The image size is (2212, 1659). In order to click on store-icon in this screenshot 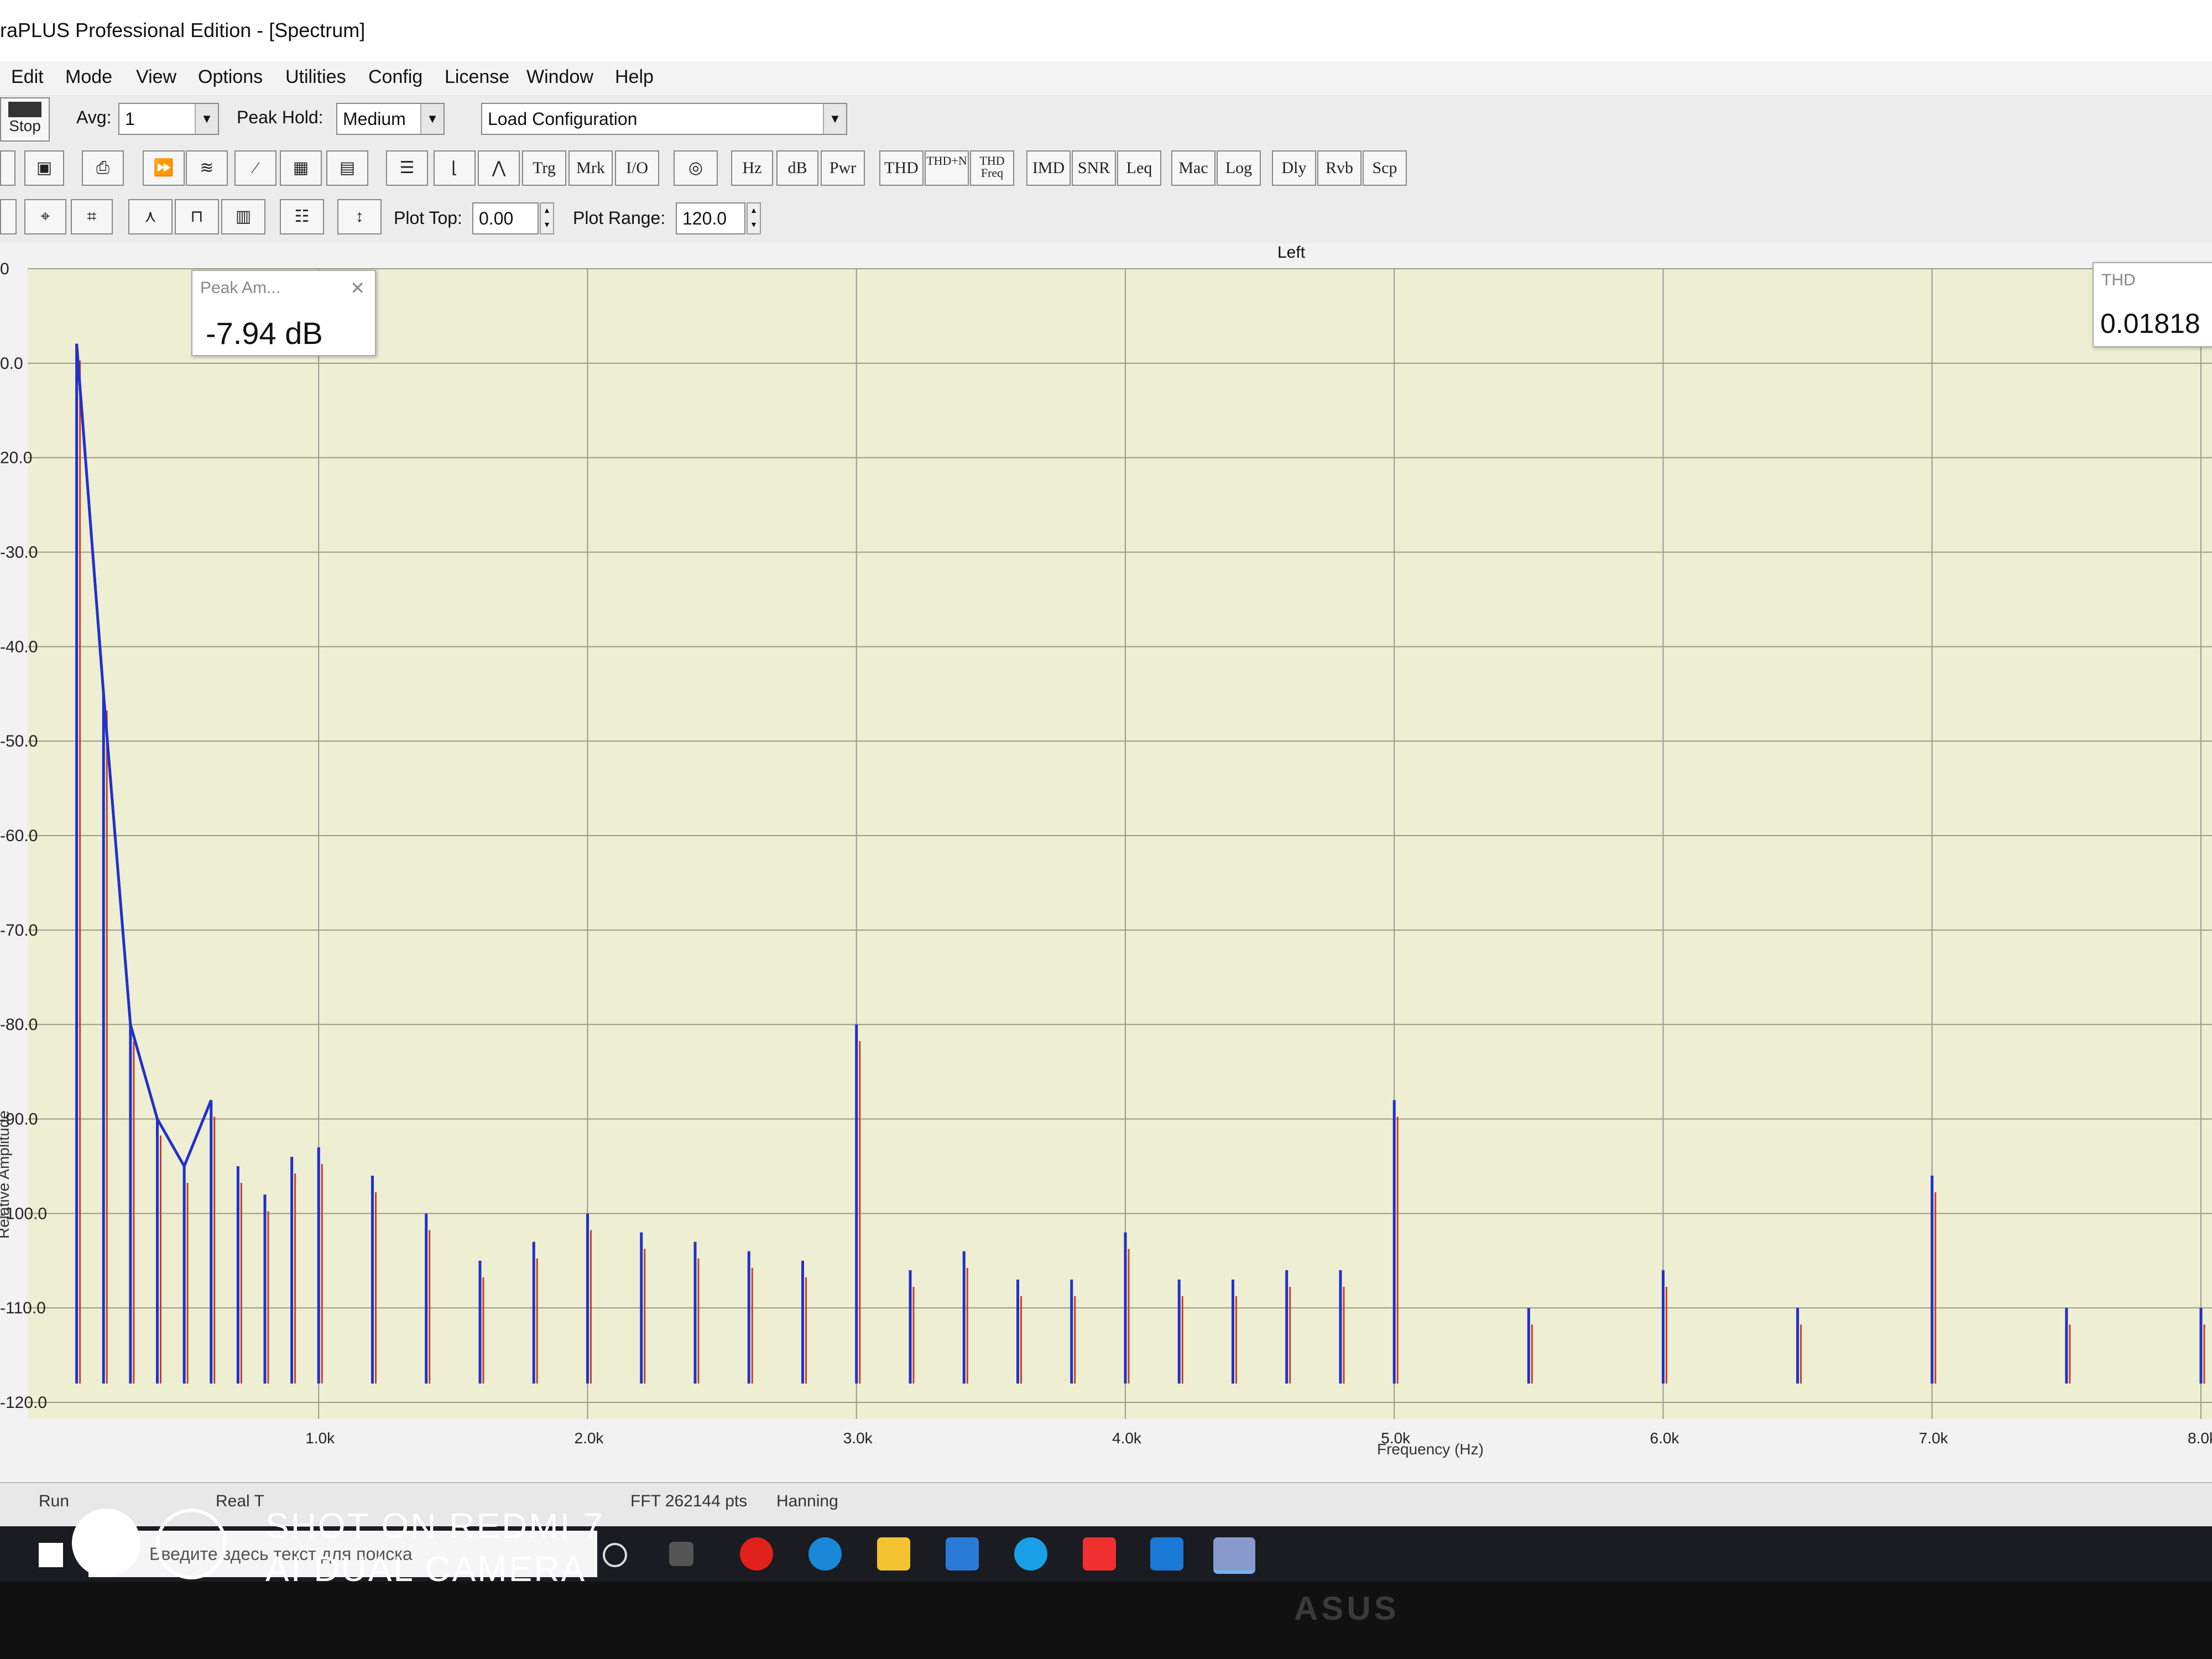, I will do `click(963, 1554)`.